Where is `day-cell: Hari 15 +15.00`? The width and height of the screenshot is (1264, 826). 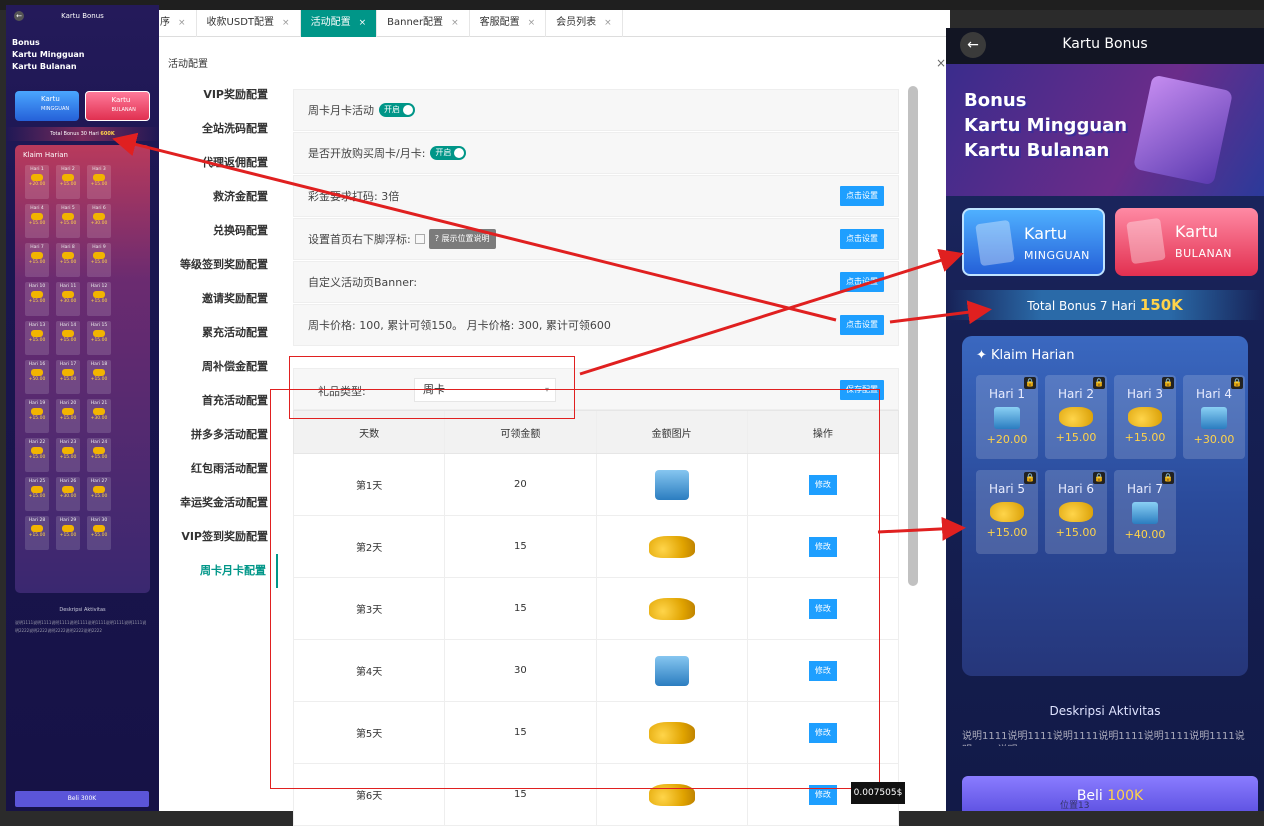
day-cell: Hari 15 +15.00 is located at coordinates (99, 338).